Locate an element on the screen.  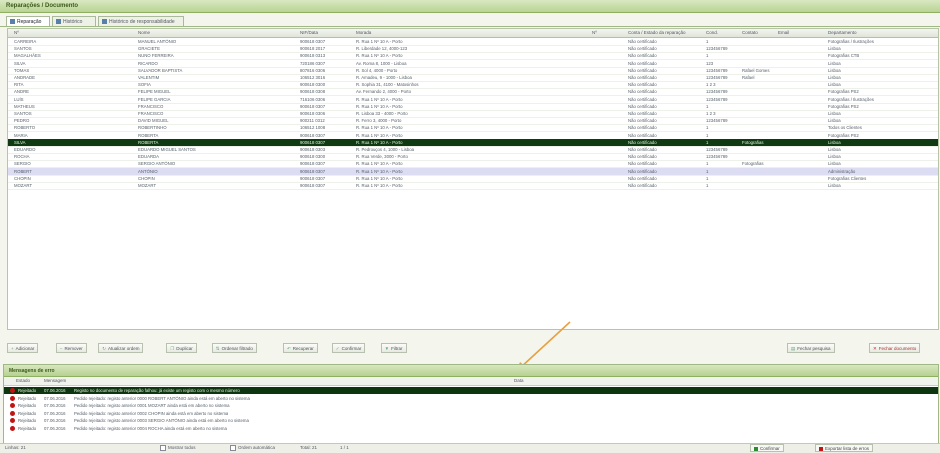
show-all-checkbox: Mostrar todos is located at coordinates (178, 448).